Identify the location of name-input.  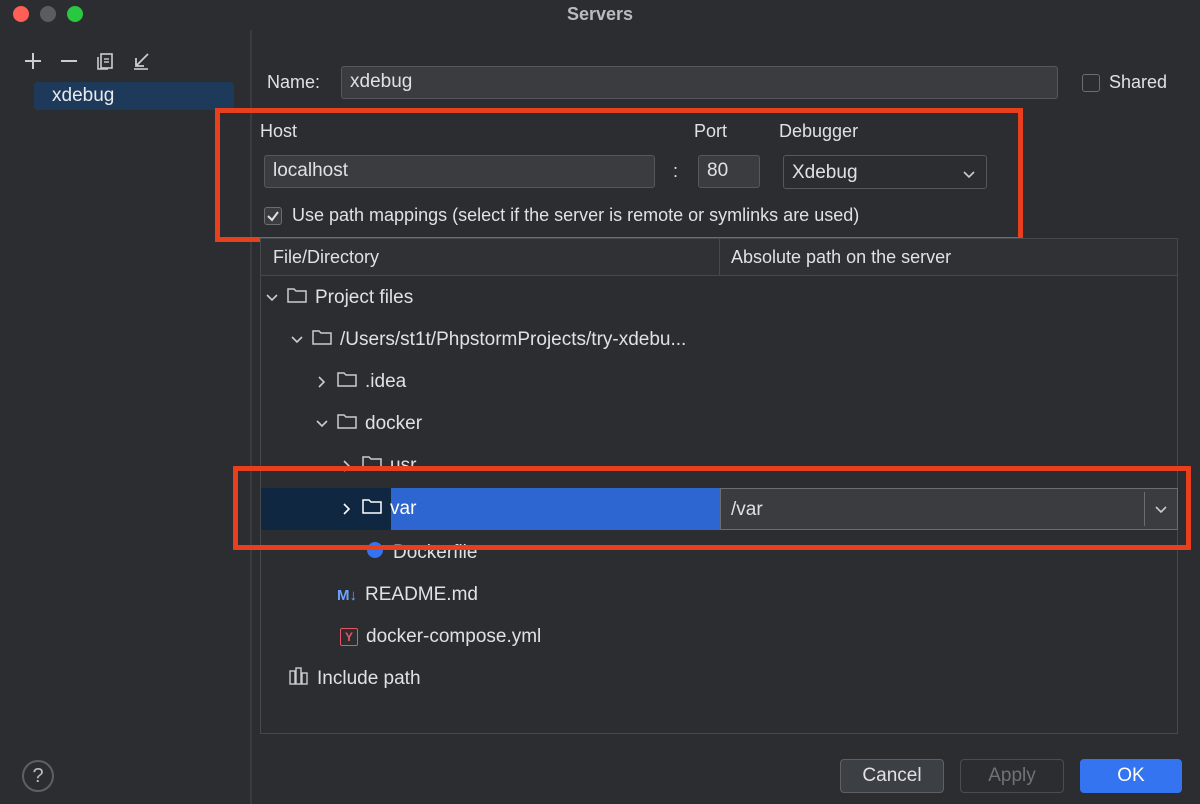
(699, 82).